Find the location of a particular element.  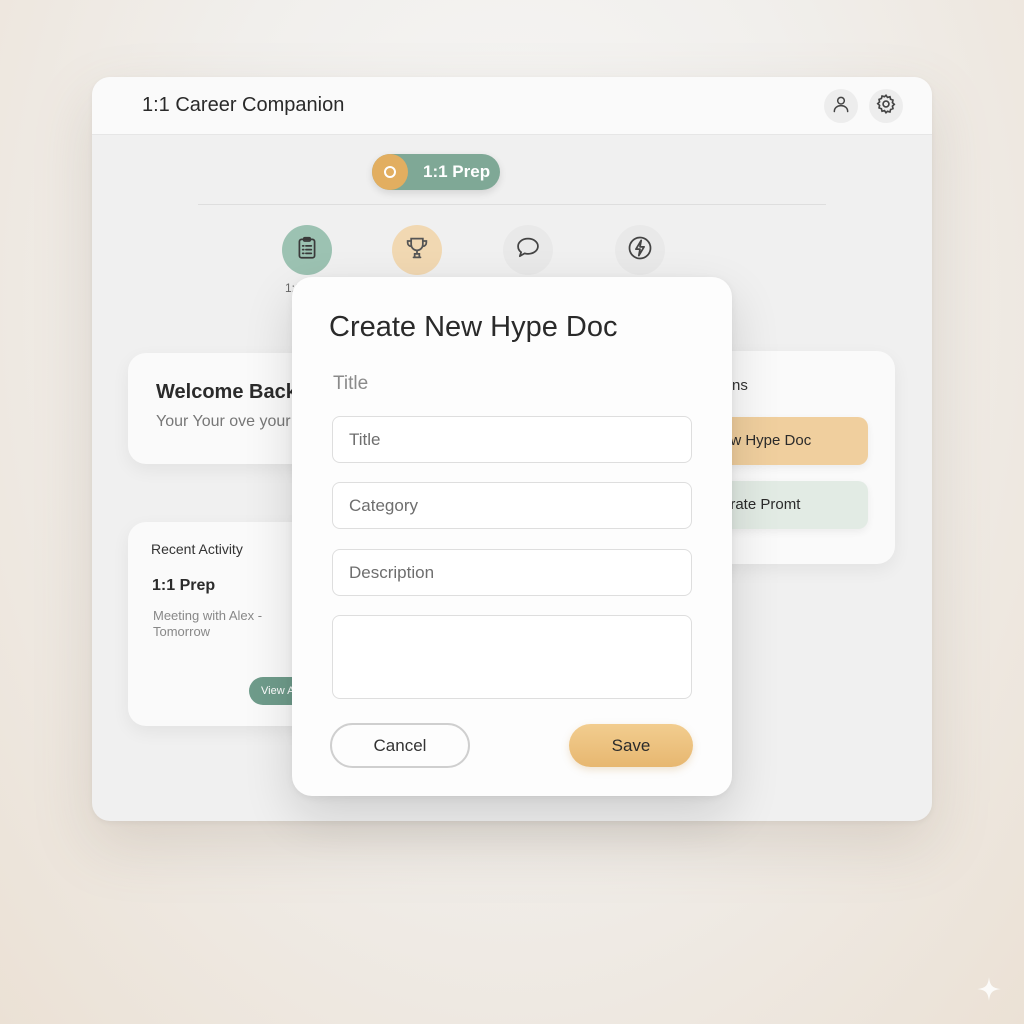

top-bar: 1:1 Career Companion is located at coordinates (512, 106).